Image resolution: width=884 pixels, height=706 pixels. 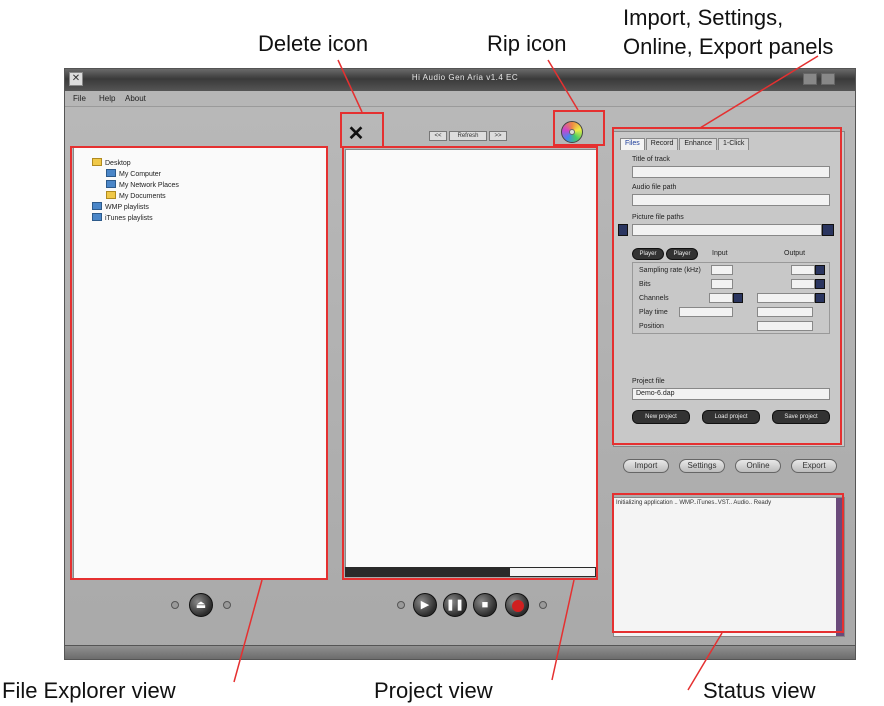 I want to click on record-button, so click(x=517, y=605).